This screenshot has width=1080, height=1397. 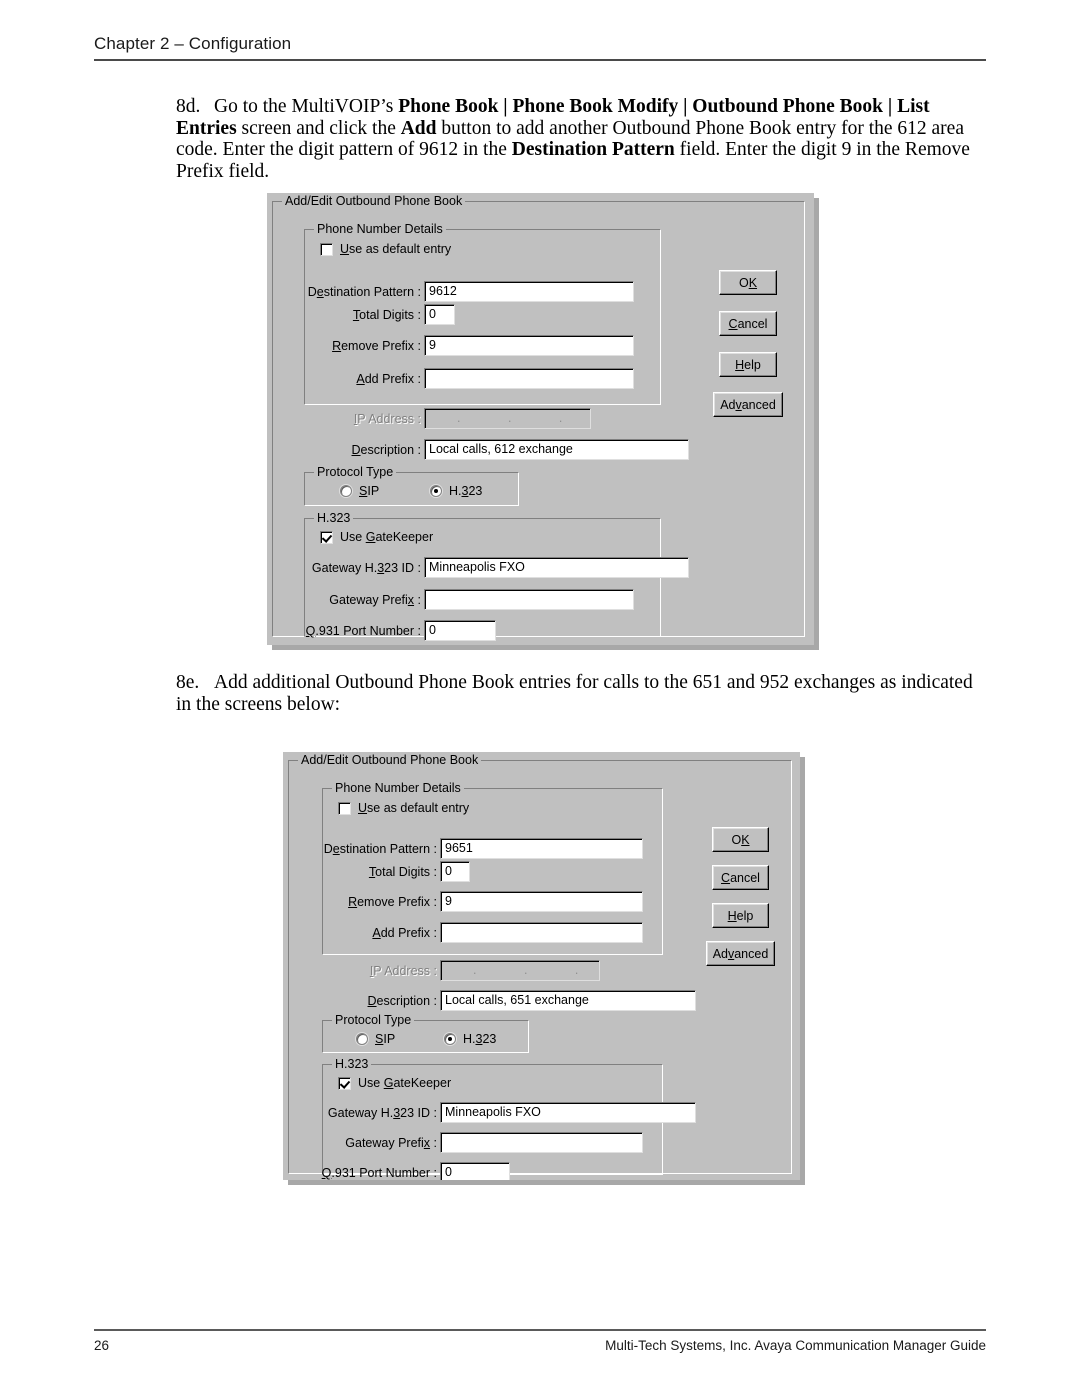 What do you see at coordinates (404, 933) in the screenshot?
I see `dialog-2-add-prefix-label: Add Prefix :` at bounding box center [404, 933].